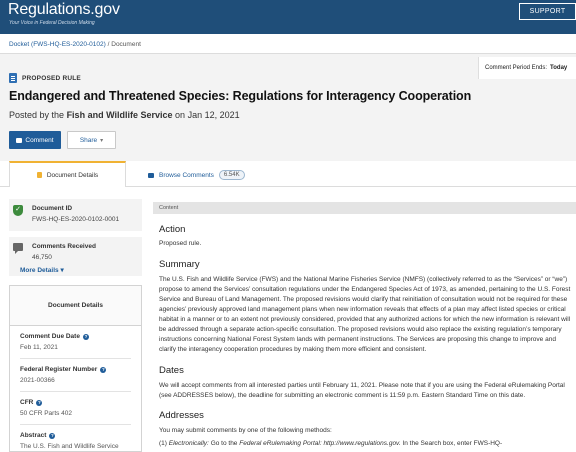 Image resolution: width=576 pixels, height=452 pixels. Describe the element at coordinates (163, 443) in the screenshot. I see `electronic-number: (1)` at that location.